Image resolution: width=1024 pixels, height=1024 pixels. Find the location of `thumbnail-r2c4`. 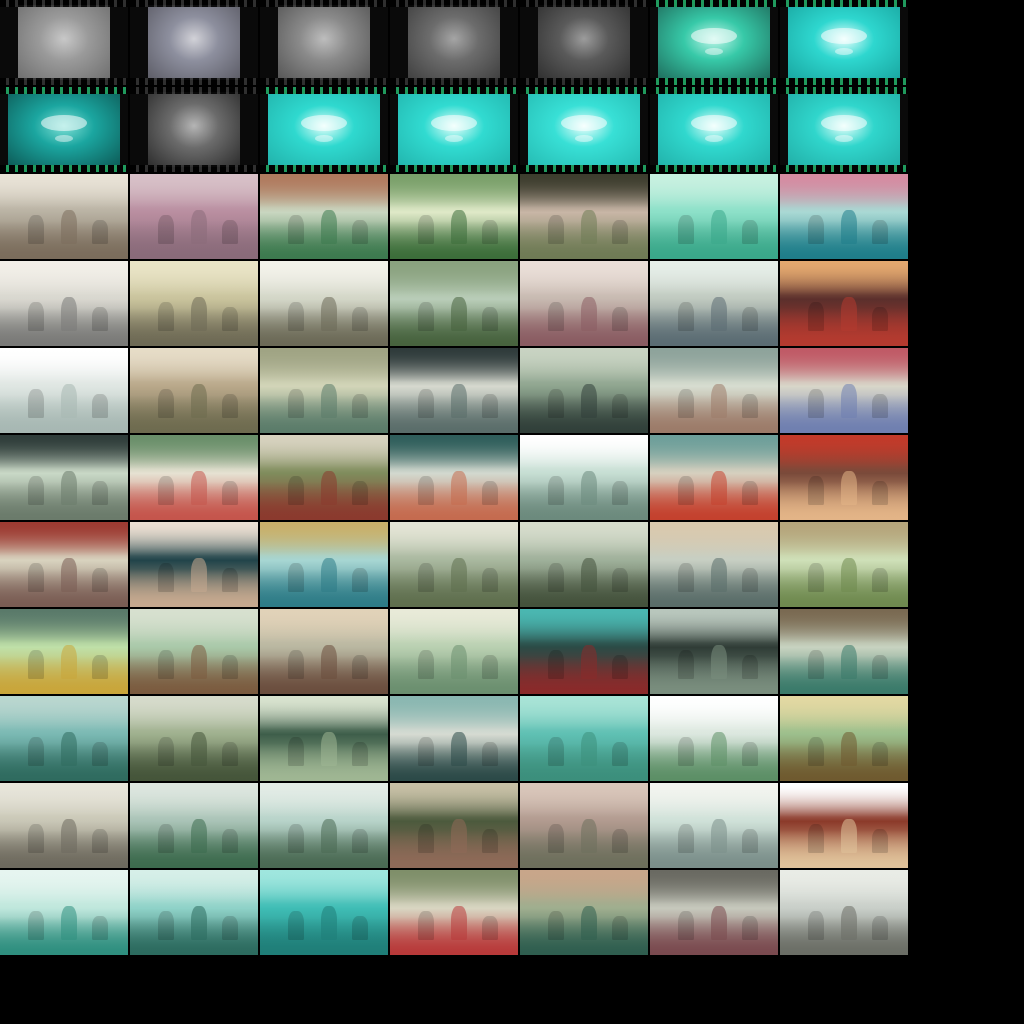

thumbnail-r2c4 is located at coordinates (454, 129).